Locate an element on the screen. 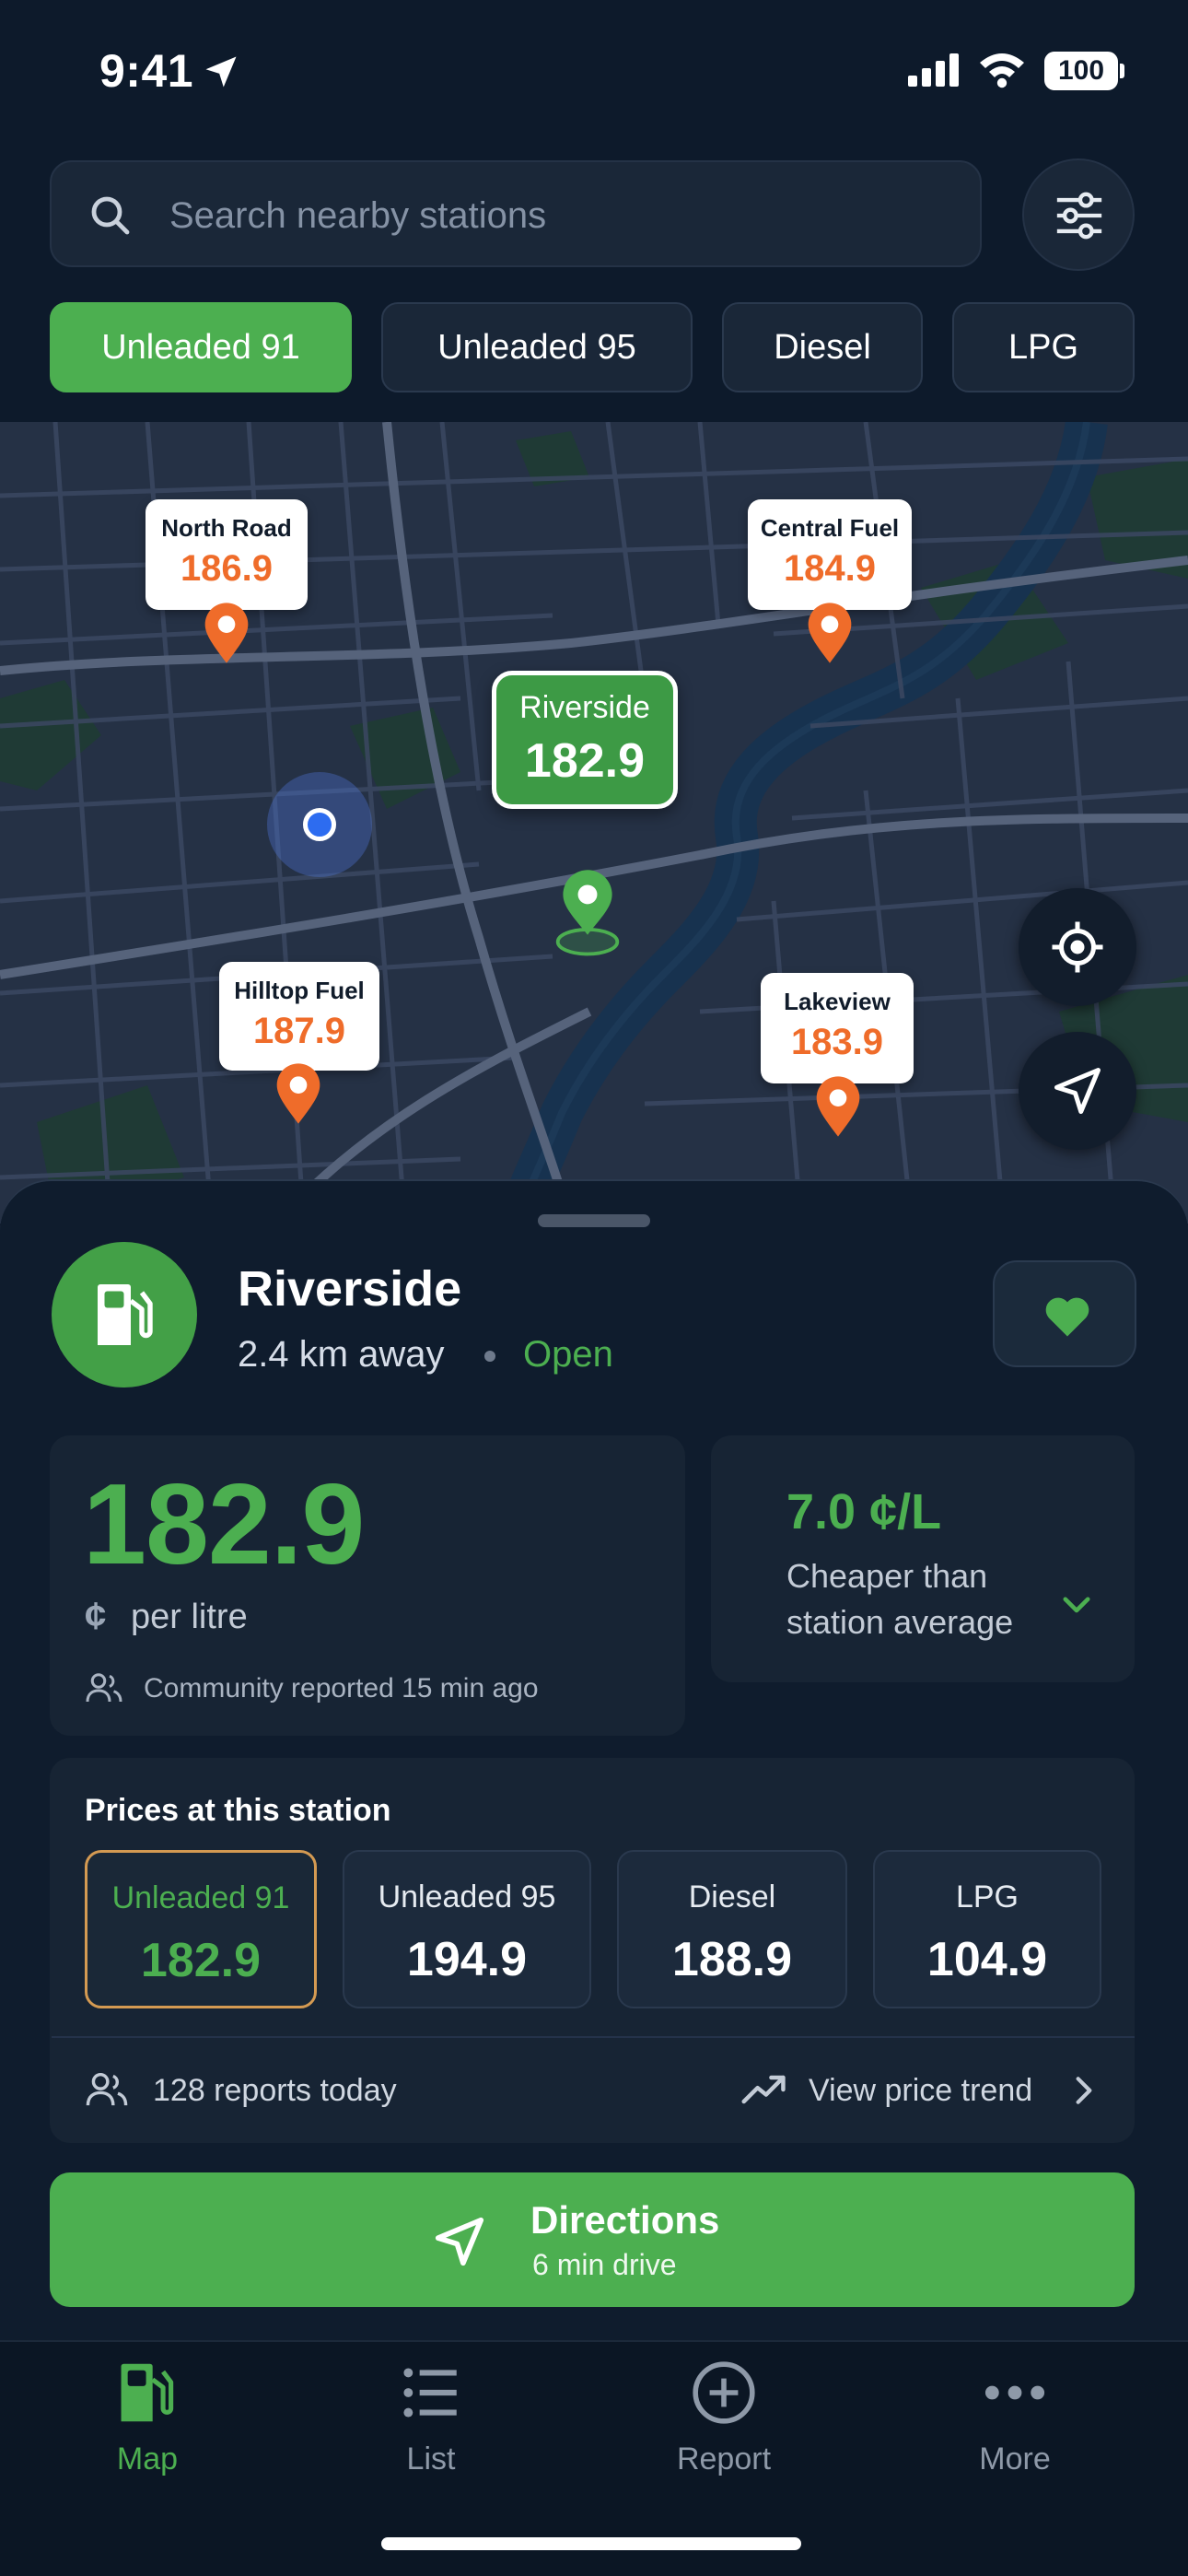  directions-label: Directions is located at coordinates (625, 2220).